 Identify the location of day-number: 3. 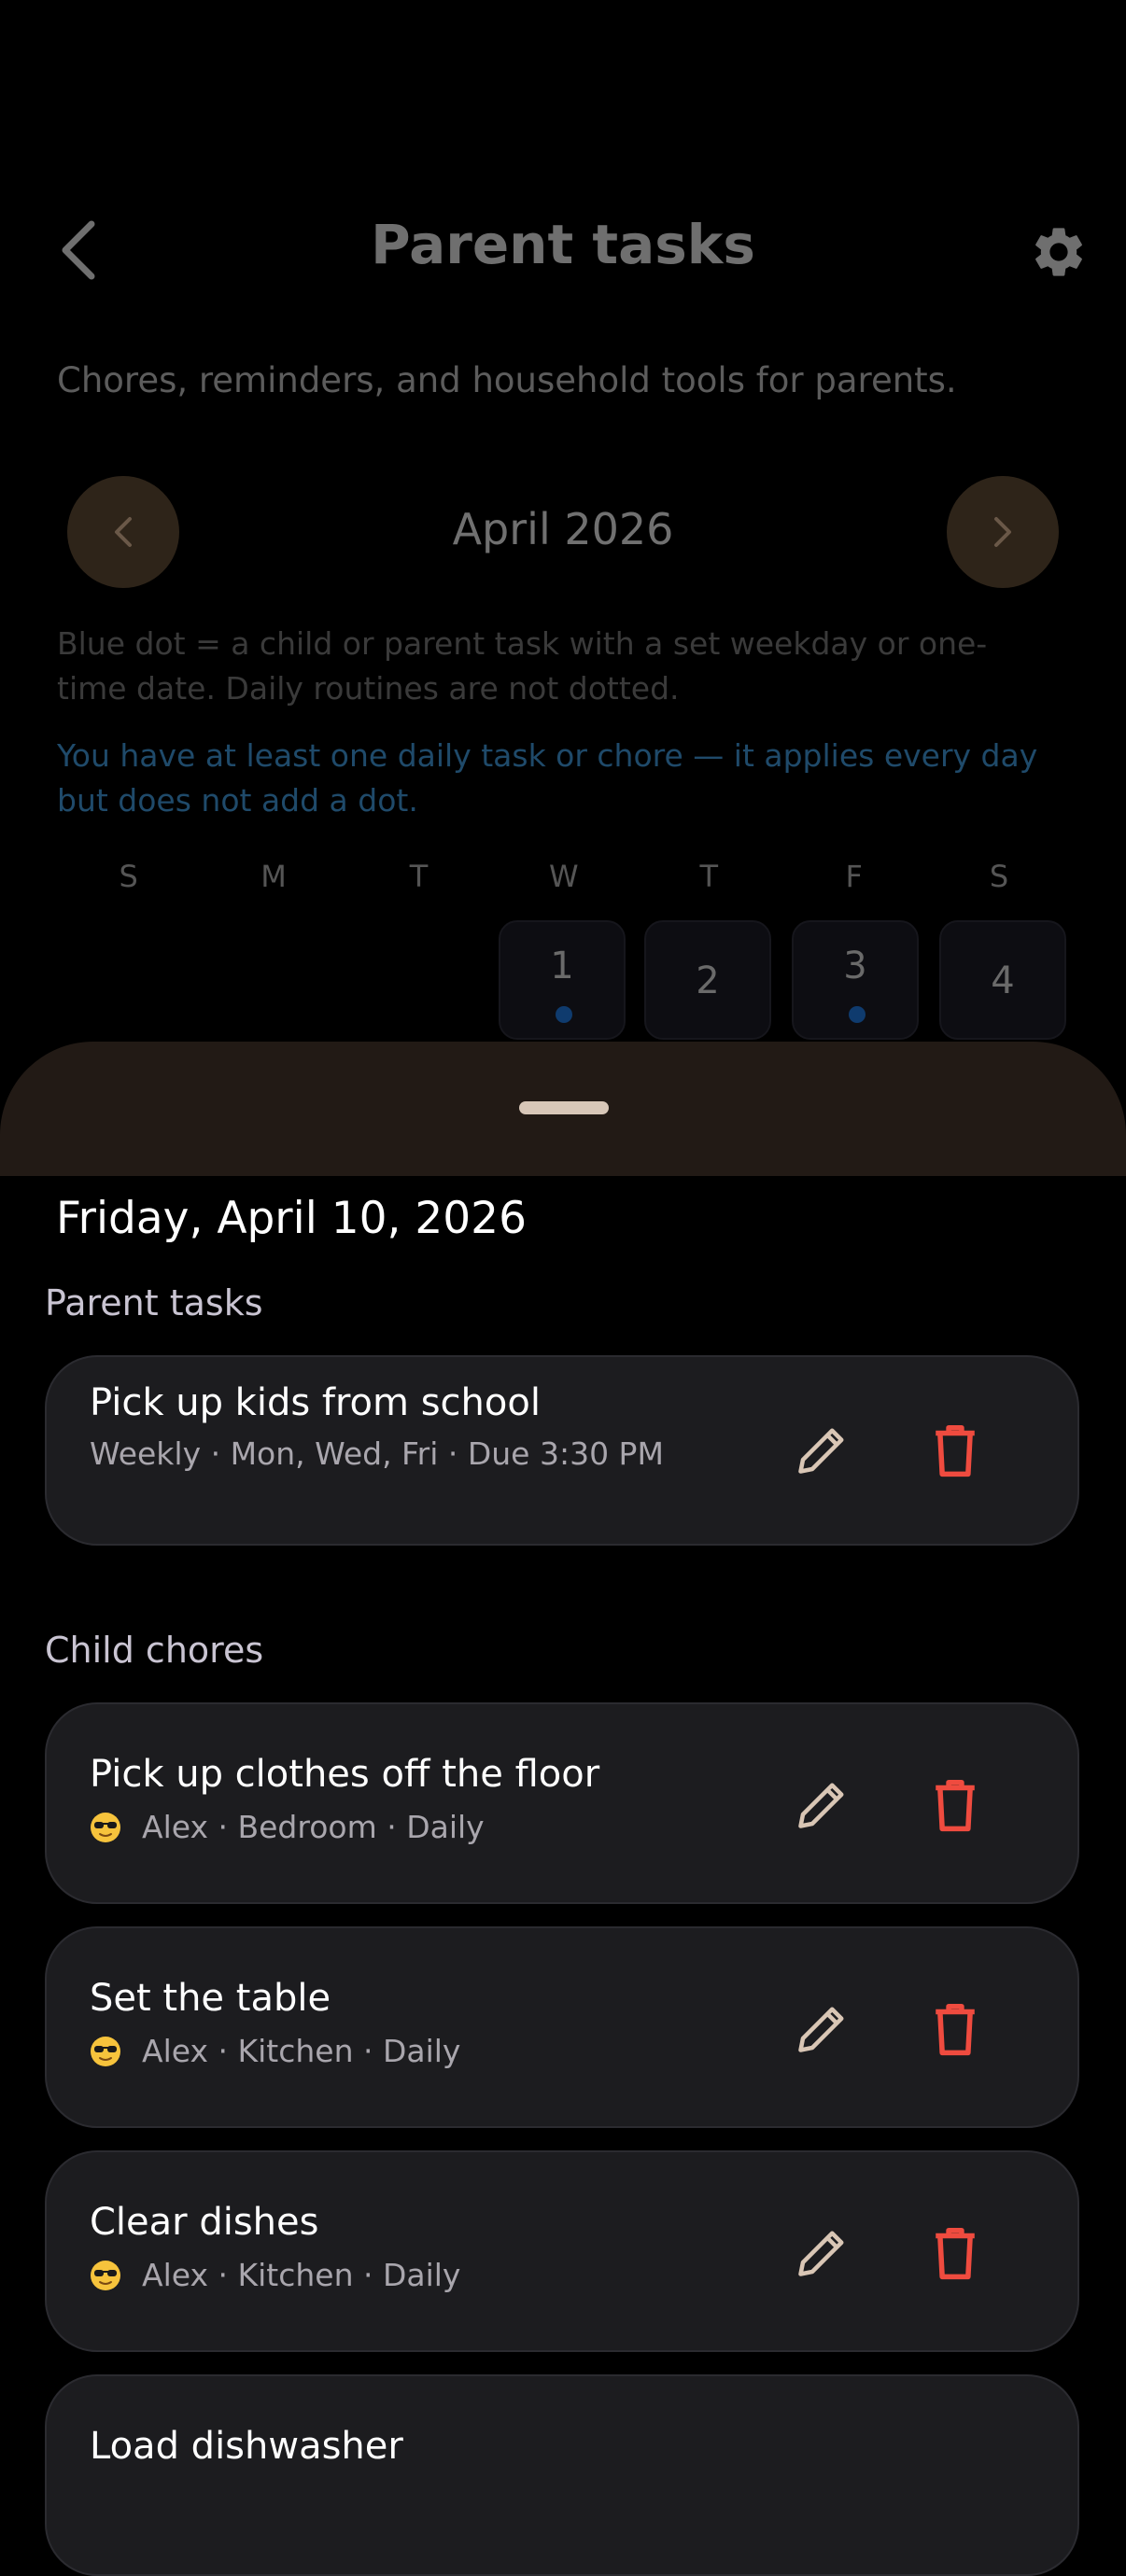
(855, 966).